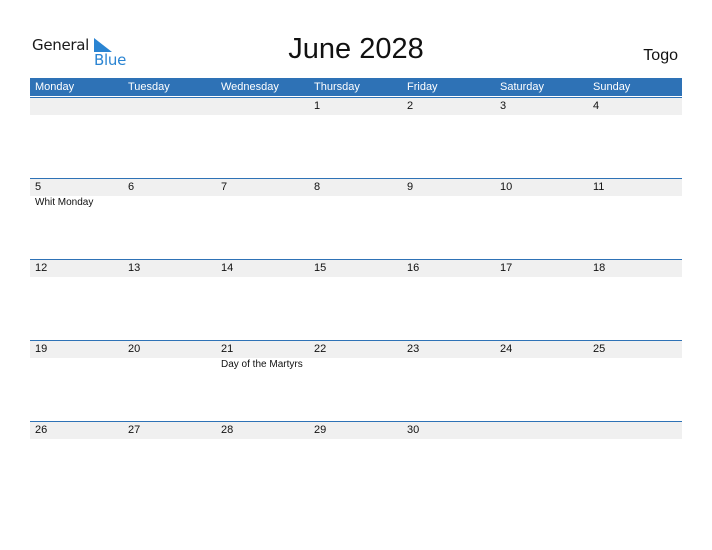  Describe the element at coordinates (320, 349) in the screenshot. I see `day-number: 22` at that location.